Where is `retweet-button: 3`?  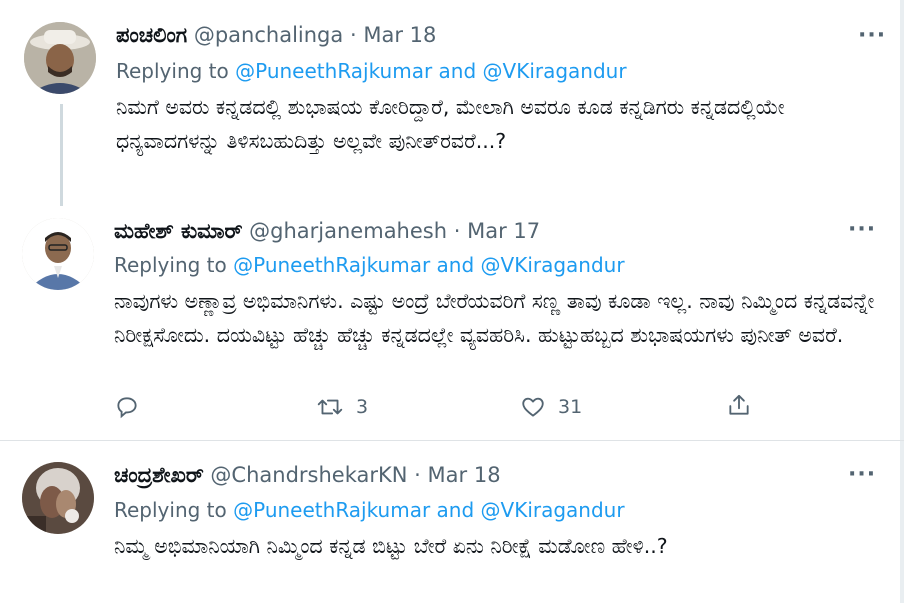 retweet-button: 3 is located at coordinates (342, 407).